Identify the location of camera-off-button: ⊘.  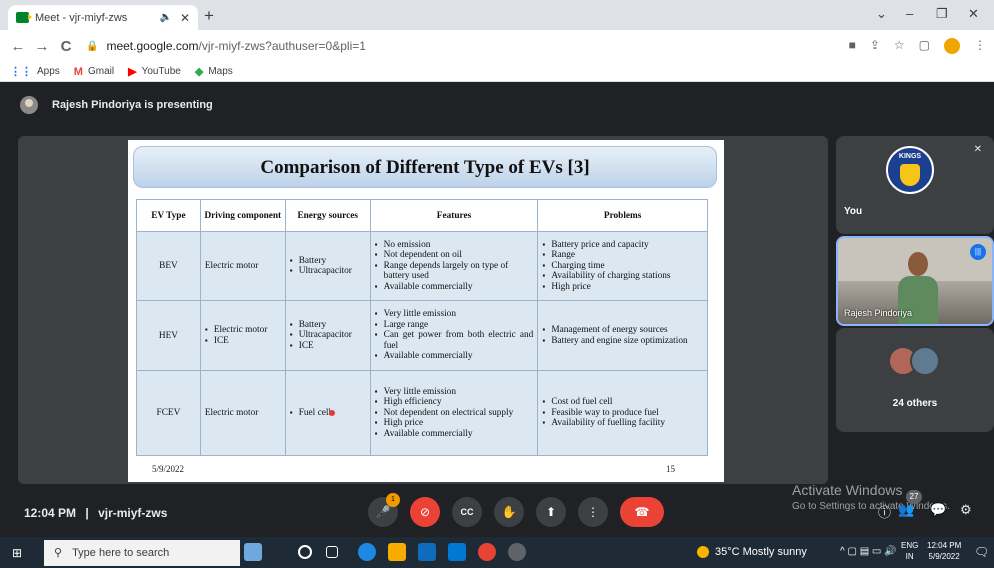
(425, 512).